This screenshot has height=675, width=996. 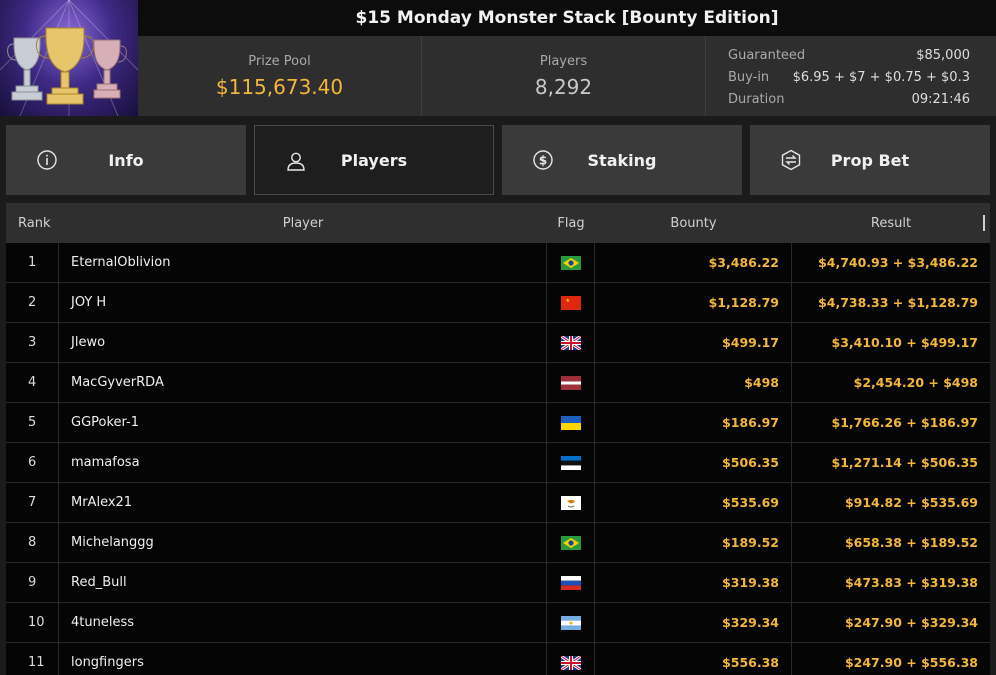 What do you see at coordinates (32, 223) in the screenshot?
I see `header-rank: Rank` at bounding box center [32, 223].